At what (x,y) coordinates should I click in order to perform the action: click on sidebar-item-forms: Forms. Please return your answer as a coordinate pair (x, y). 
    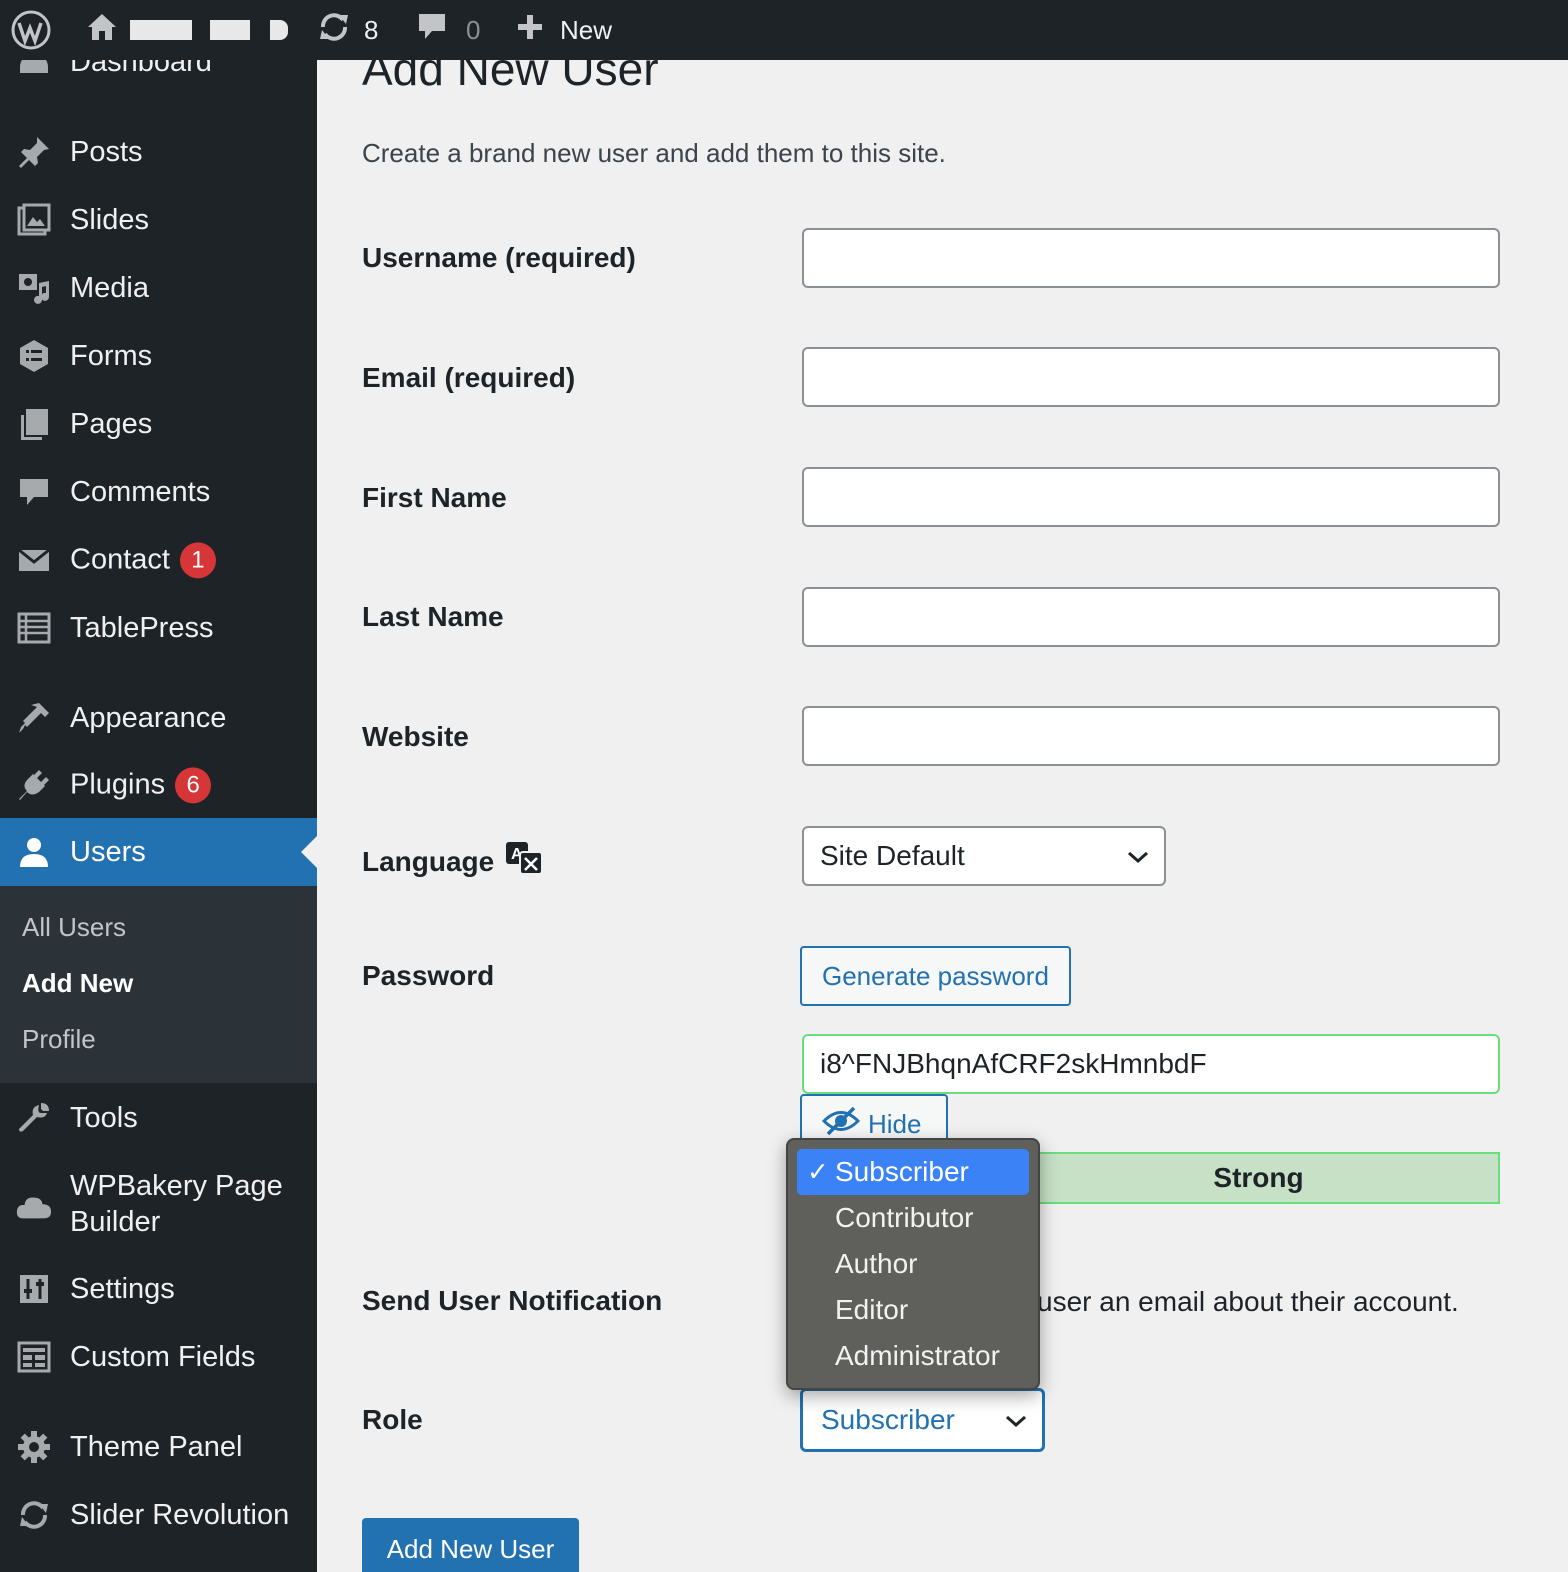
    Looking at the image, I should click on (158, 356).